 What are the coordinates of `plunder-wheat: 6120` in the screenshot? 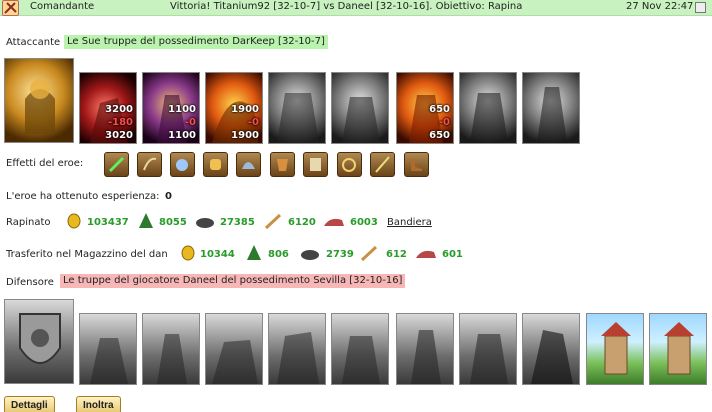 It's located at (302, 222).